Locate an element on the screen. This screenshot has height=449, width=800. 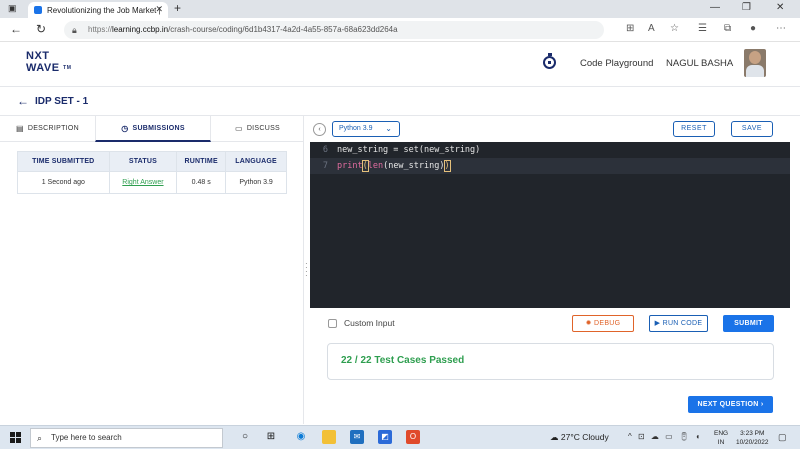
chat-icon: ▭ is located at coordinates (238, 128).